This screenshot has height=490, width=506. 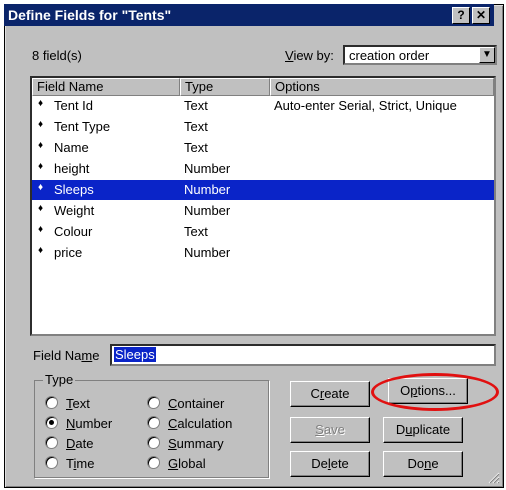 I want to click on field-name-cell: Tent Id, so click(x=74, y=105).